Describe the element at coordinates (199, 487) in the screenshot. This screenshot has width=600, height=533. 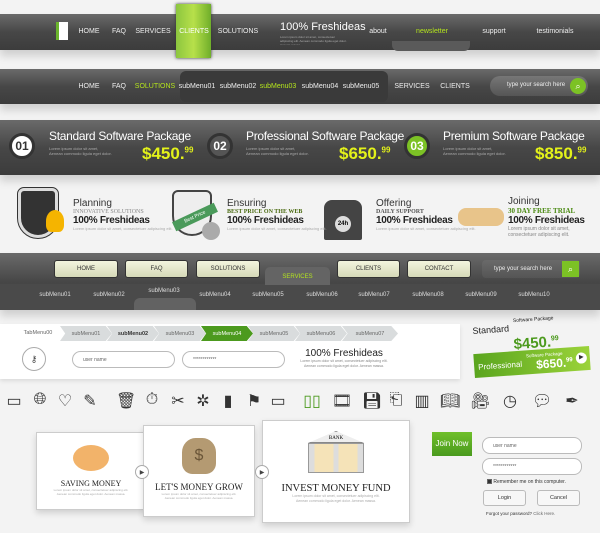
I see `card-title: LET'S MONEY GROW` at that location.